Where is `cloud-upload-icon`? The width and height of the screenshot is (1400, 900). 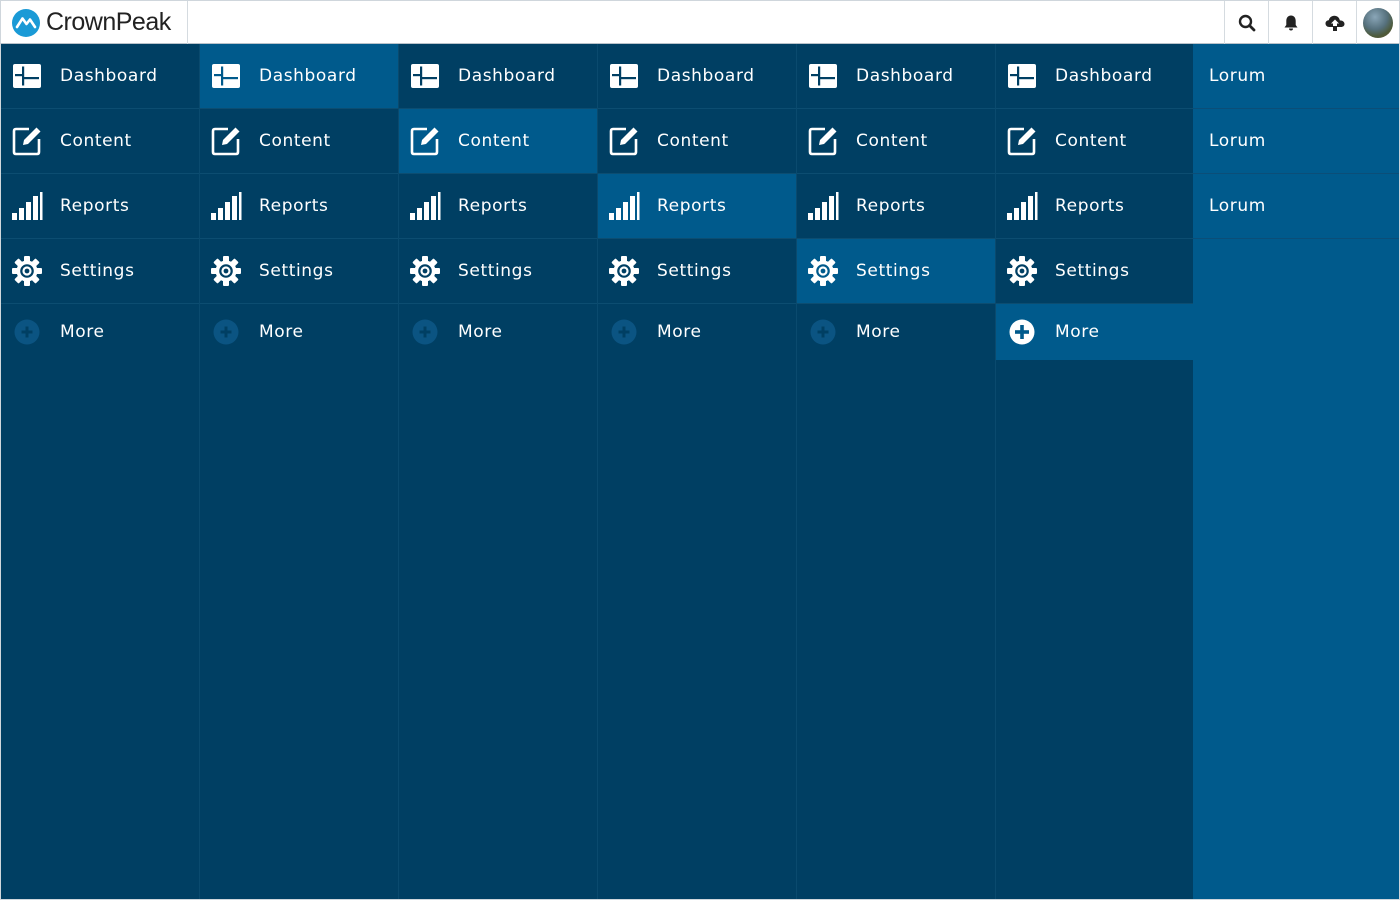 cloud-upload-icon is located at coordinates (1334, 23).